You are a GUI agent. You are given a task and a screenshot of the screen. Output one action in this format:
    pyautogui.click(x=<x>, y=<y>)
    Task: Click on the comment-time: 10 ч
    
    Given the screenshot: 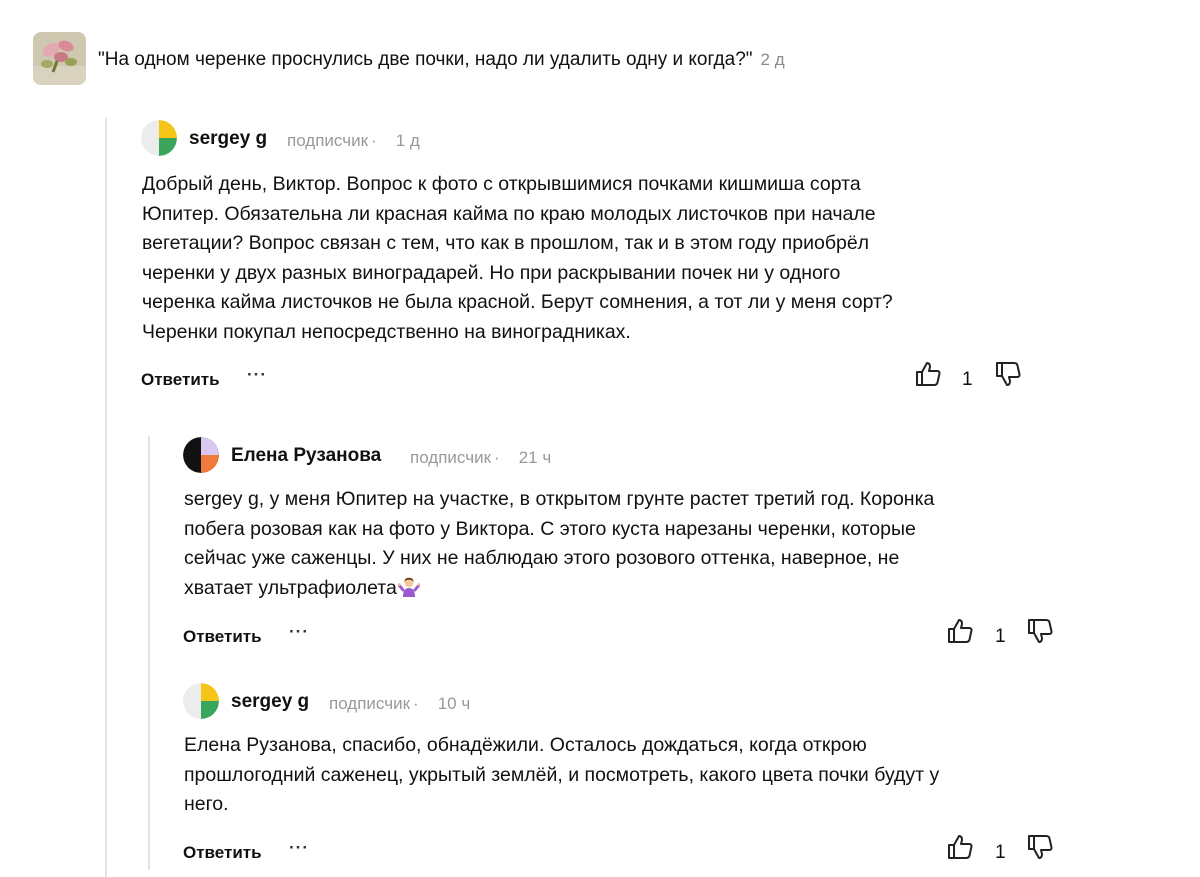 What is the action you would take?
    pyautogui.click(x=454, y=703)
    